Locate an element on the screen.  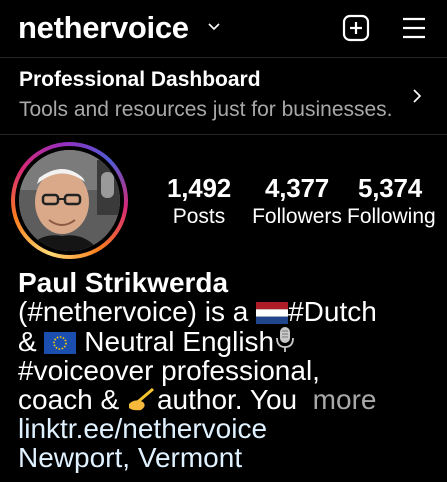
bio-text-4b: author. You is located at coordinates (227, 399).